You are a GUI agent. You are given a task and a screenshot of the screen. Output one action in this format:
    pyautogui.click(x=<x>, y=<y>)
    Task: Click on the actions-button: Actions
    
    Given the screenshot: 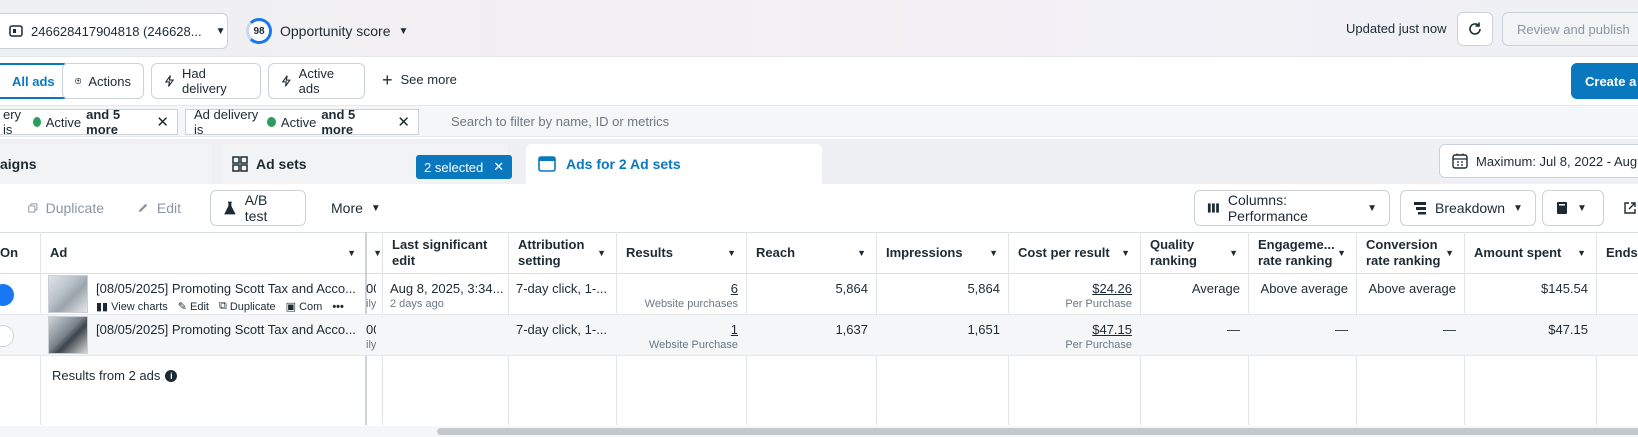 What is the action you would take?
    pyautogui.click(x=103, y=81)
    